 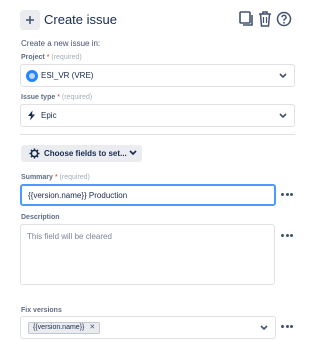 I want to click on summary-label: Summary * (required), so click(x=55, y=177).